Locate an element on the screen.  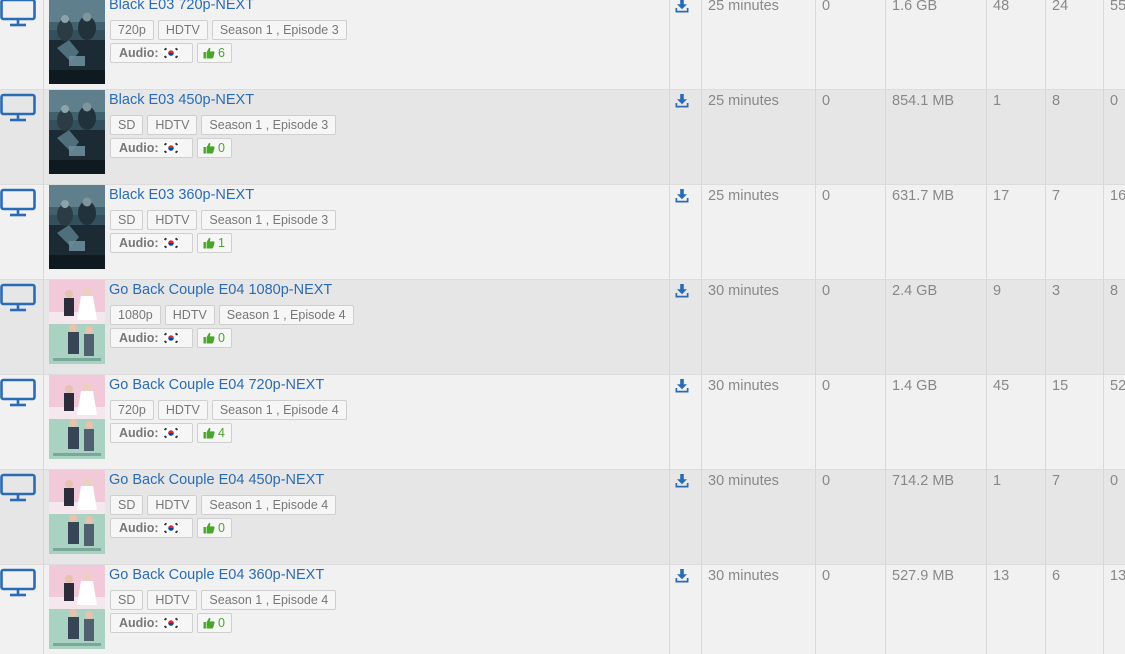
leechers-cell: 6 is located at coordinates (1075, 609).